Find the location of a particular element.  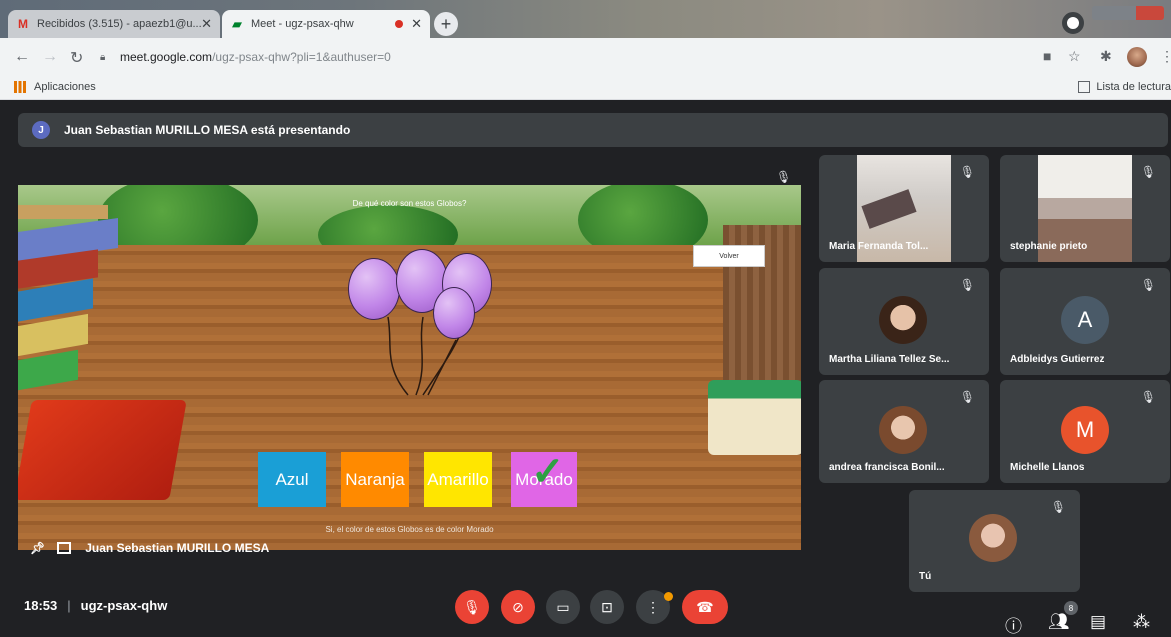

quiz-question: De qué color son estos Globos? is located at coordinates (409, 203).